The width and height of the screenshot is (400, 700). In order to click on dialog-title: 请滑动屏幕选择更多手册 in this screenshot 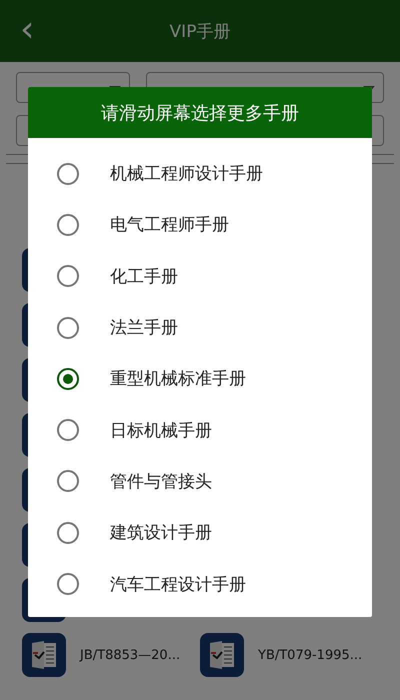, I will do `click(200, 113)`.